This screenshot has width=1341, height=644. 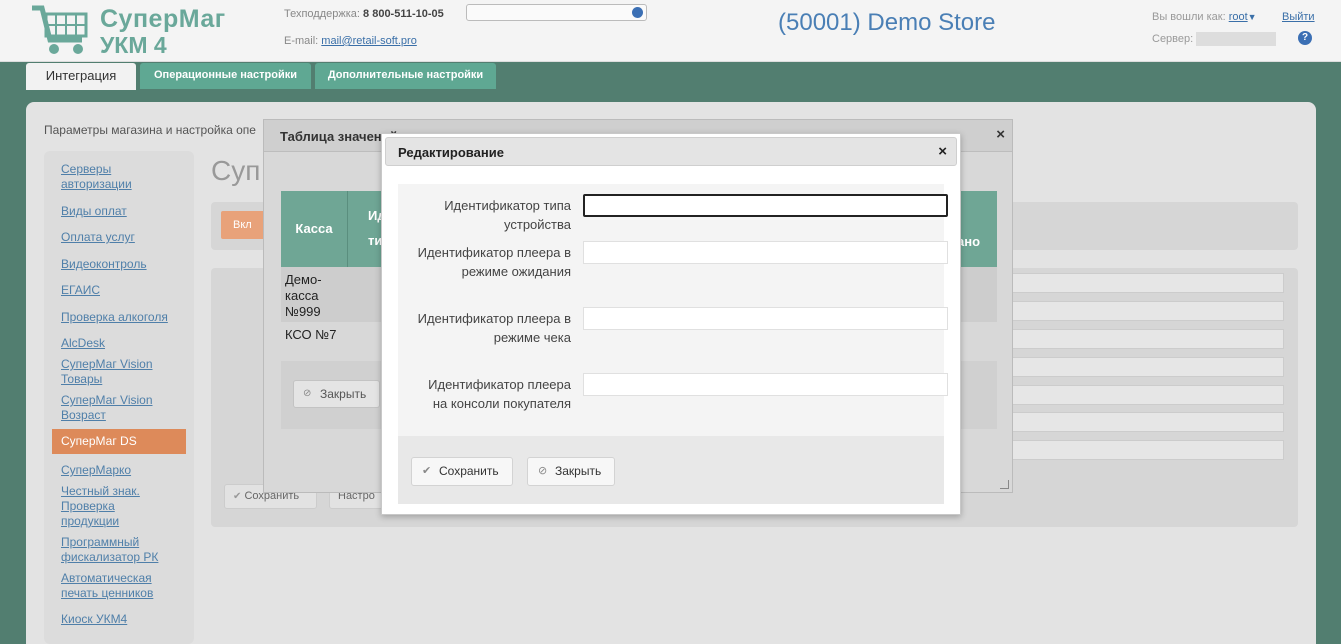 I want to click on sidebar-item-alcohol-check: Проверка алкоголя, so click(x=118, y=317).